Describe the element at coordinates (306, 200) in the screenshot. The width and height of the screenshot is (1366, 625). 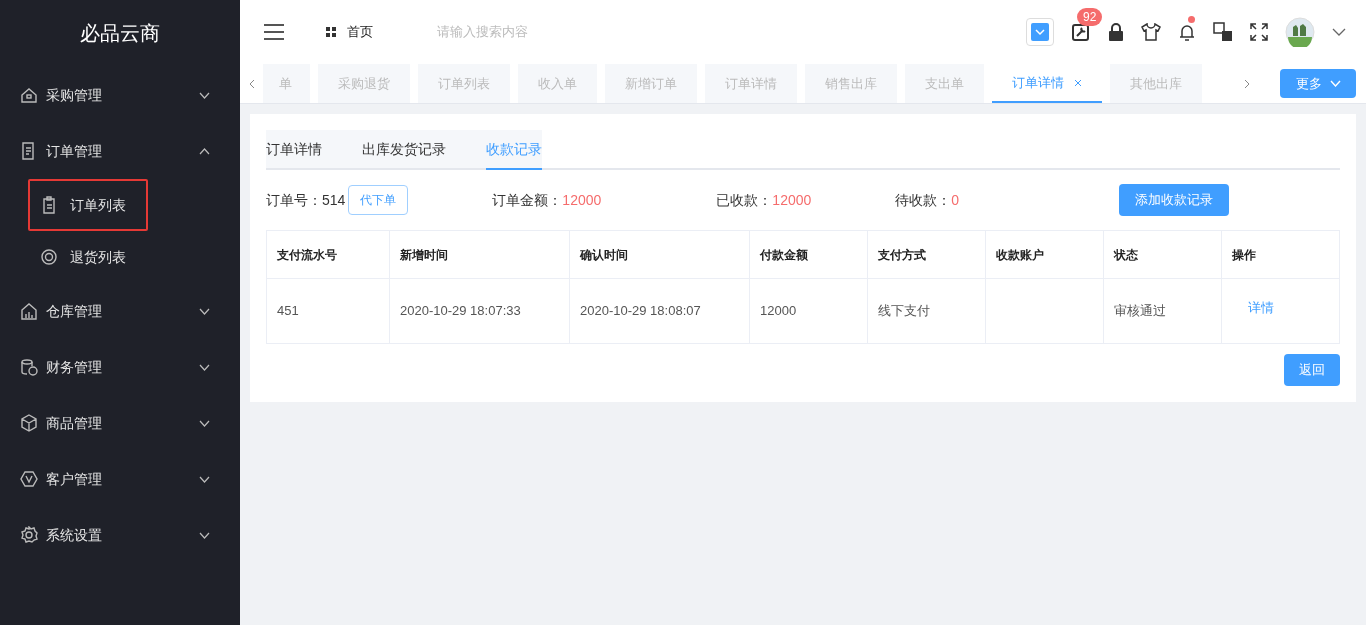
I see `order-number: 订单号：514` at that location.